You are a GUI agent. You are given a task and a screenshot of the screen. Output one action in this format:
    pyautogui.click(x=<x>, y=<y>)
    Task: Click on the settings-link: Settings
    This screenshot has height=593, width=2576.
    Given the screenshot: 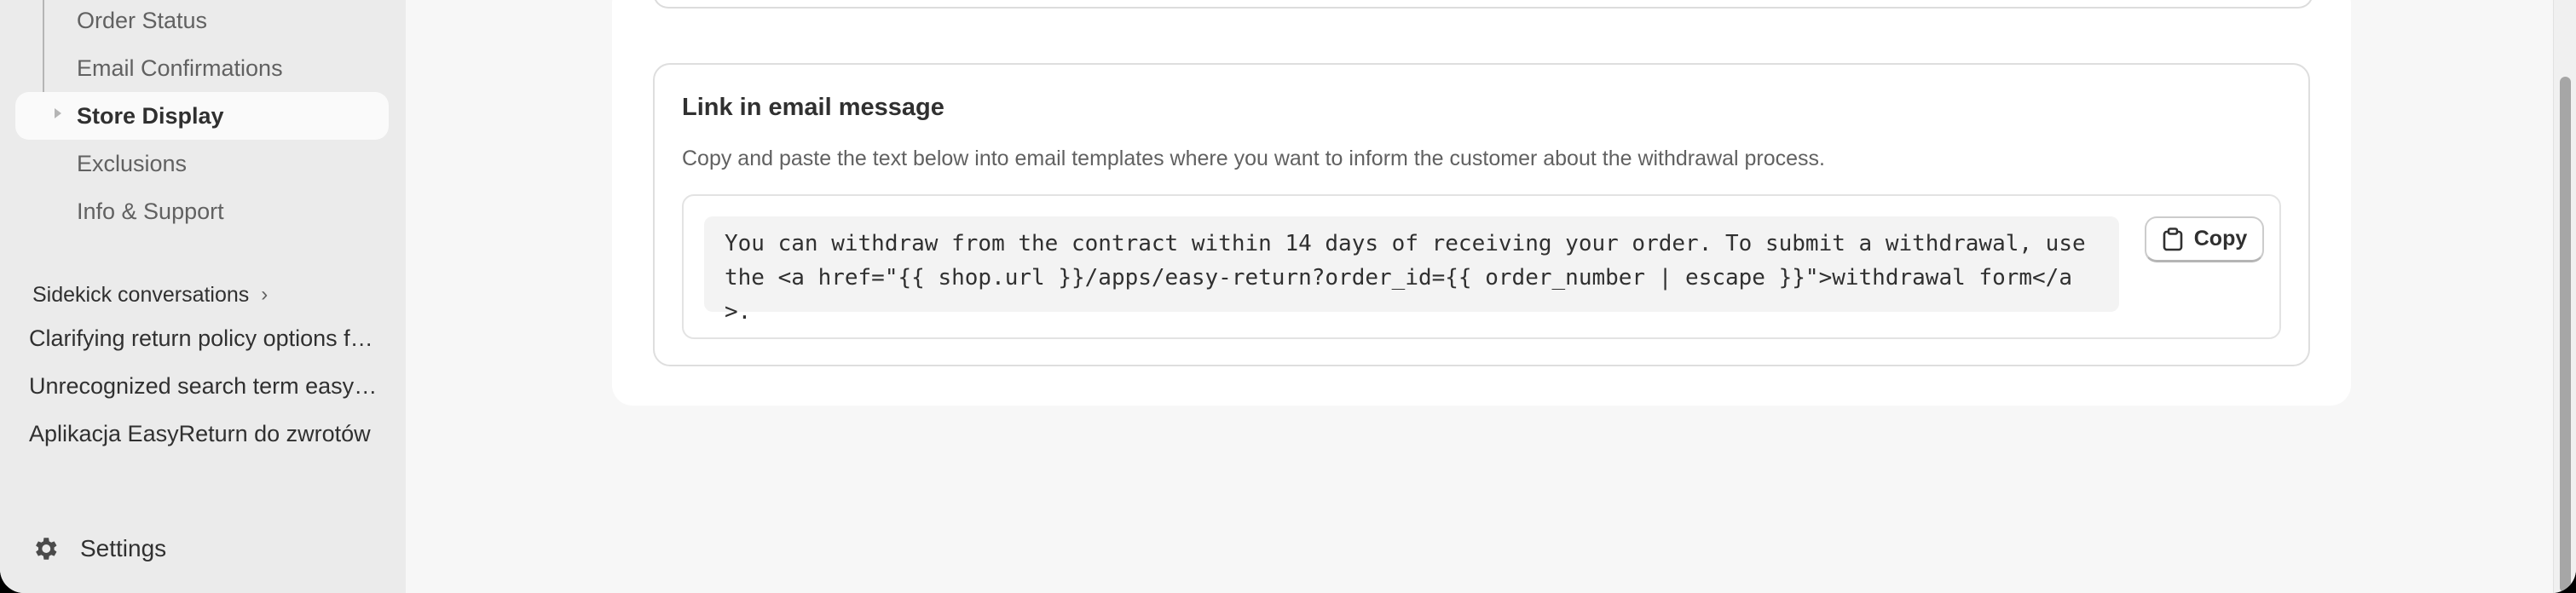 What is the action you would take?
    pyautogui.click(x=98, y=548)
    